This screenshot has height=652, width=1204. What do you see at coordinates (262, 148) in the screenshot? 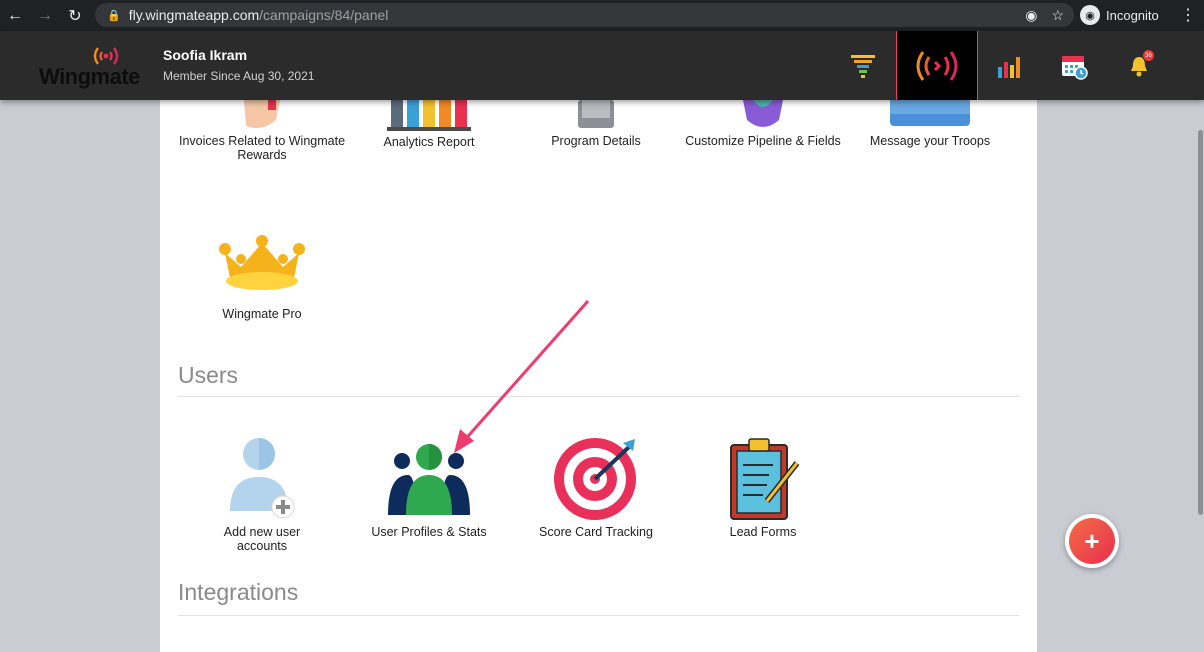
I see `tile-label: Invoices Related to Wingmate Rewards` at bounding box center [262, 148].